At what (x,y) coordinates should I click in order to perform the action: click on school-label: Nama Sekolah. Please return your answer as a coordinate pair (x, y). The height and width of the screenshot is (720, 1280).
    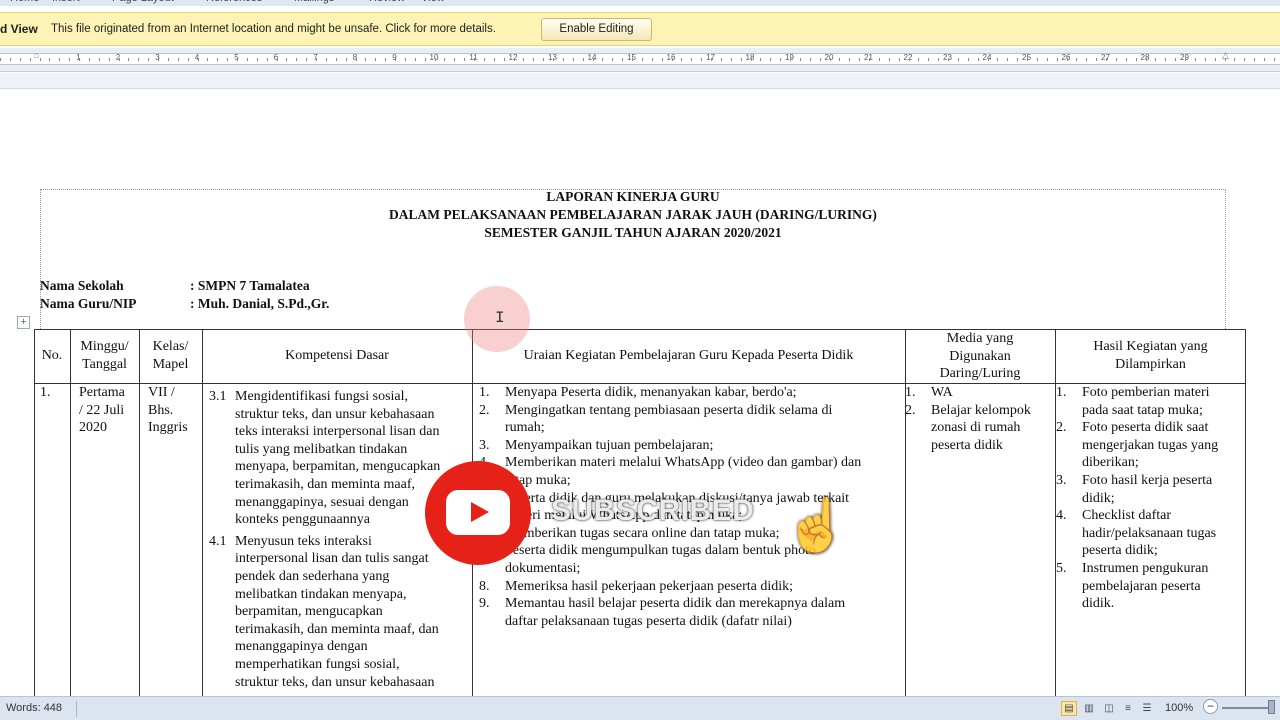
    Looking at the image, I should click on (82, 285).